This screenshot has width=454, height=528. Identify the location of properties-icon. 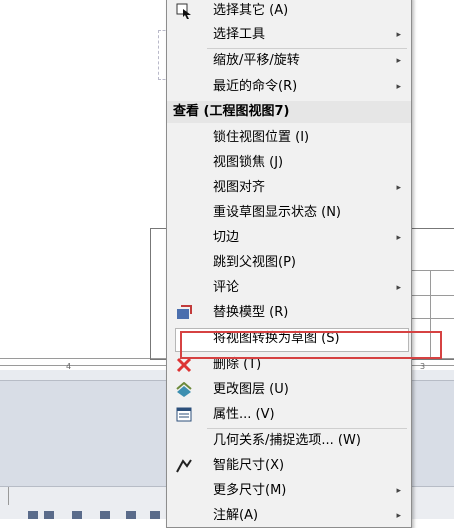
(184, 415).